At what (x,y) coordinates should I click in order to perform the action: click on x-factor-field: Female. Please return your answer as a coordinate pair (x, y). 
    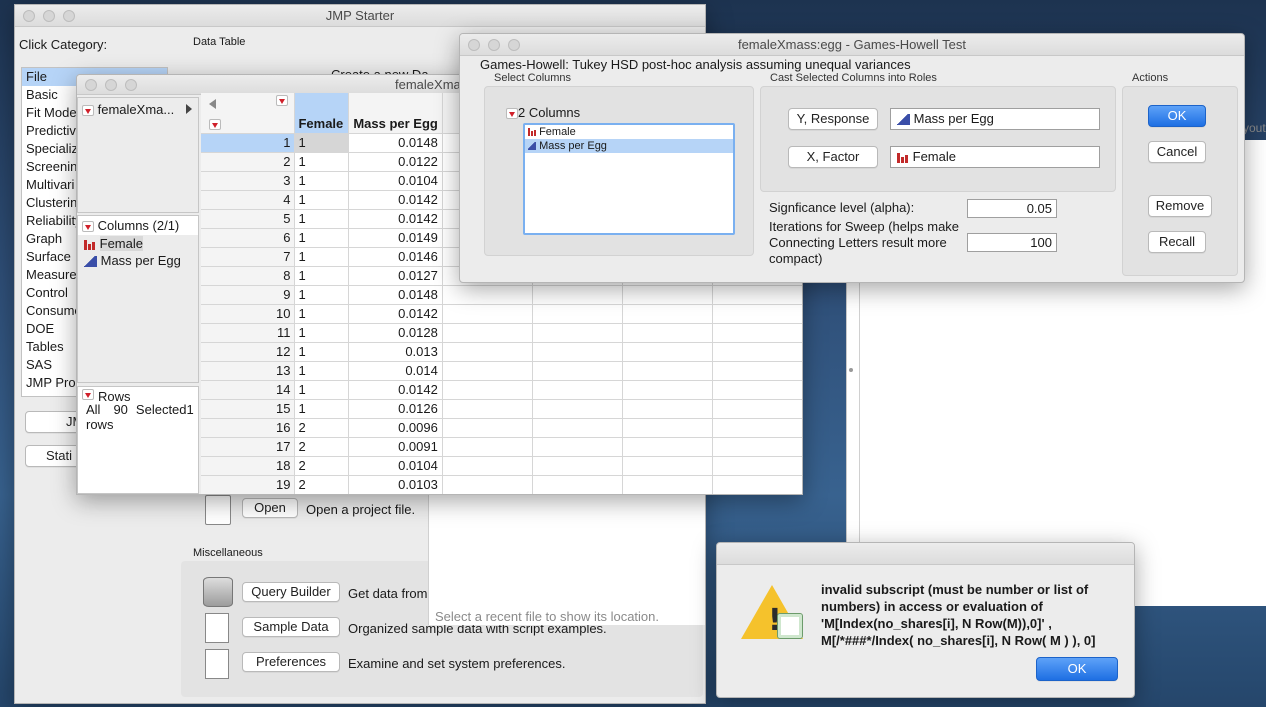
    Looking at the image, I should click on (995, 157).